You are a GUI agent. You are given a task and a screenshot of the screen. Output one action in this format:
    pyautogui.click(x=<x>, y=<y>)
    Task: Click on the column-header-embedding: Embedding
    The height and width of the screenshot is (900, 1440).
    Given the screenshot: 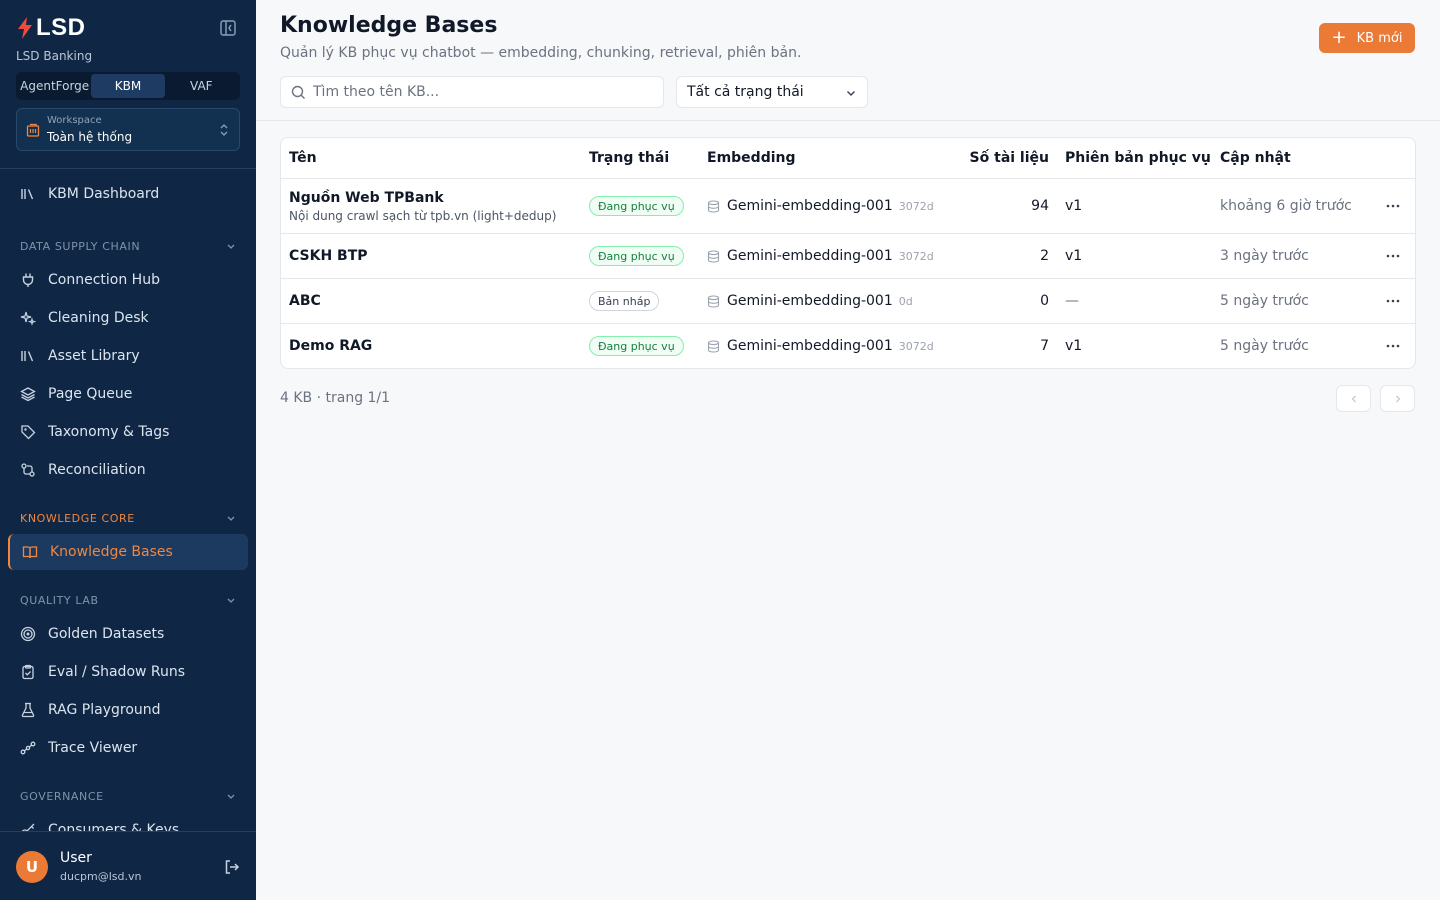 What is the action you would take?
    pyautogui.click(x=751, y=158)
    